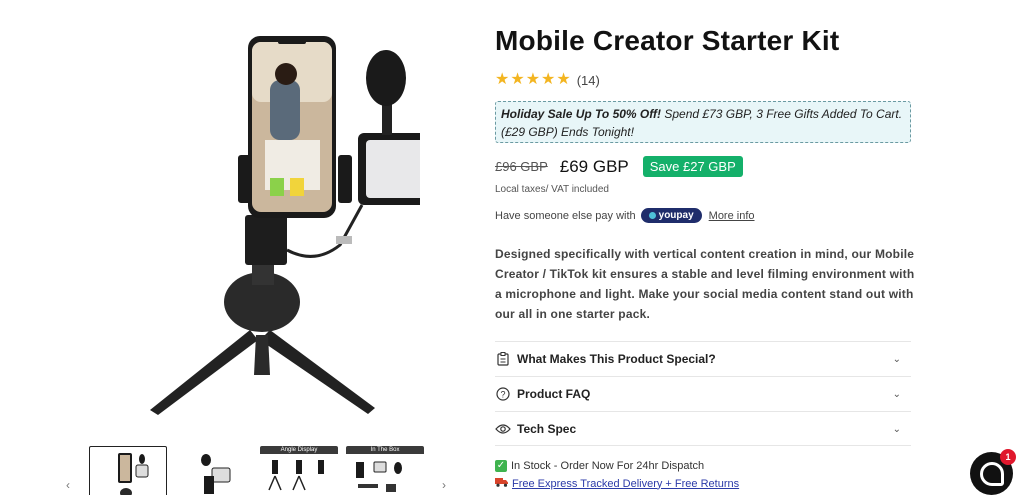  I want to click on review-count: (14), so click(588, 80).